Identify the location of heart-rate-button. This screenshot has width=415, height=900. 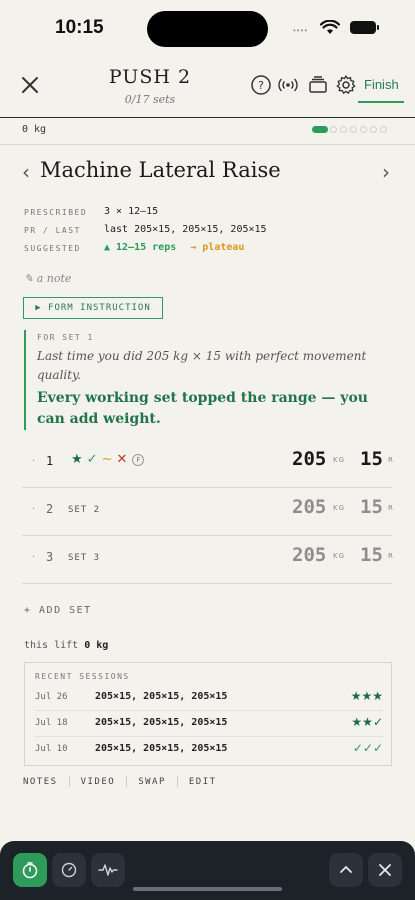
(108, 870).